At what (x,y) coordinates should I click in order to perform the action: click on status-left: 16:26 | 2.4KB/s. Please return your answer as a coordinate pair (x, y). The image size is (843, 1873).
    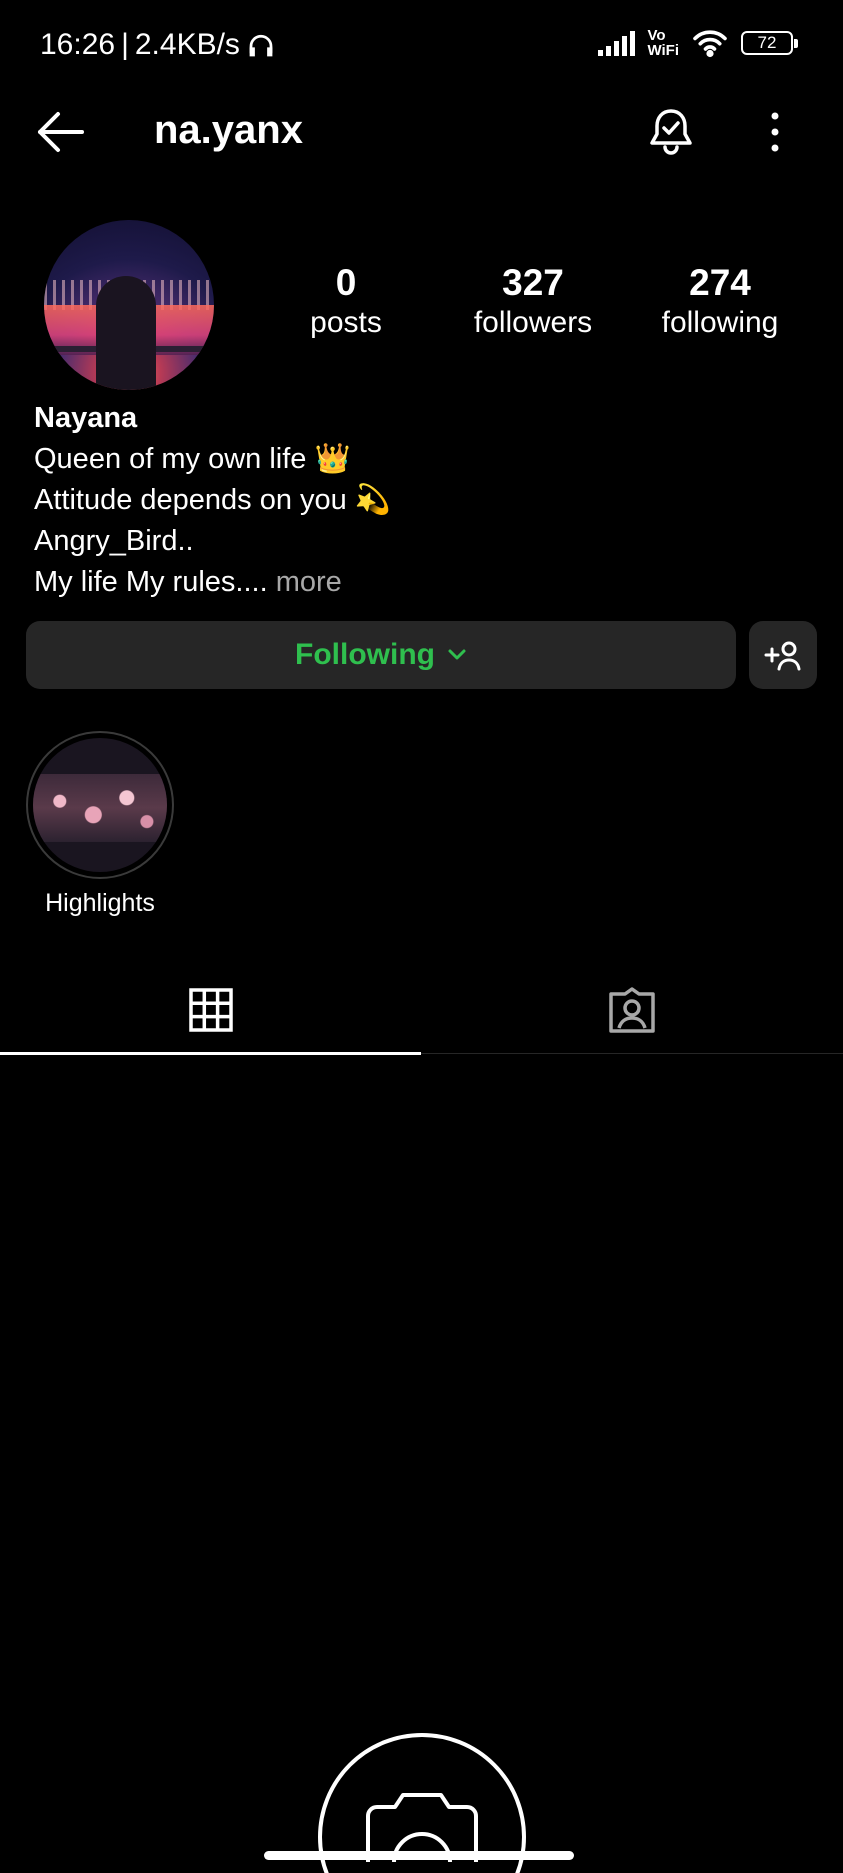
    Looking at the image, I should click on (158, 45).